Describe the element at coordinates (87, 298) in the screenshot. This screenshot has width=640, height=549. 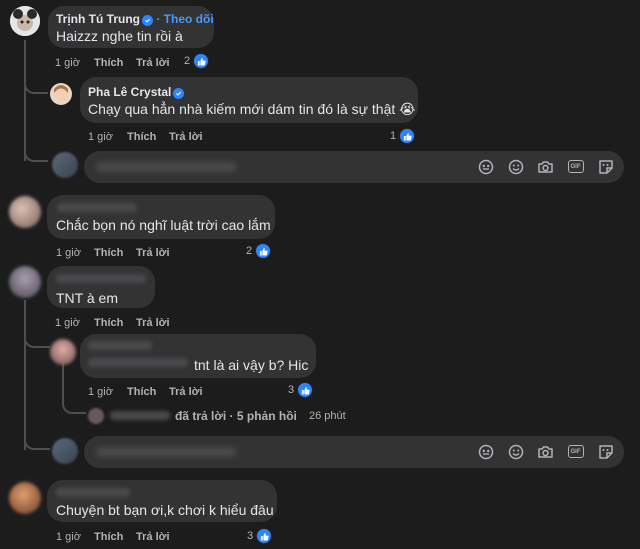
I see `comment-text: TNT à em` at that location.